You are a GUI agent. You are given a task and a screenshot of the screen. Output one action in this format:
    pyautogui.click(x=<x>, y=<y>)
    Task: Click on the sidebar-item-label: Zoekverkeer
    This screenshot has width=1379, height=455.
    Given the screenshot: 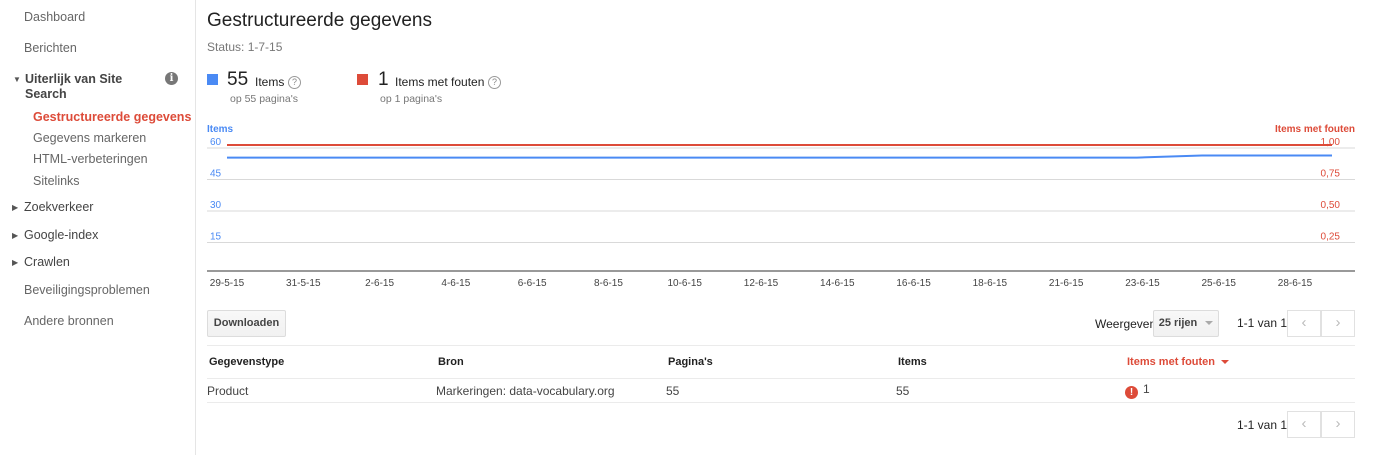 What is the action you would take?
    pyautogui.click(x=59, y=207)
    